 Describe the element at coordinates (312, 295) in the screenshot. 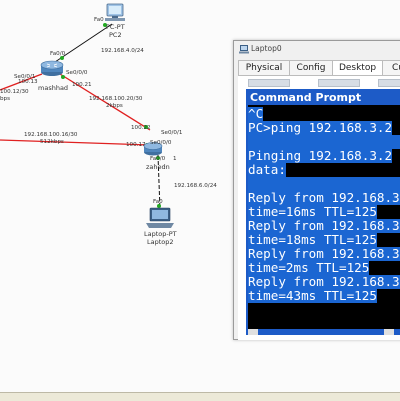

I see `terminal-line: time=43ms TTL=125` at that location.